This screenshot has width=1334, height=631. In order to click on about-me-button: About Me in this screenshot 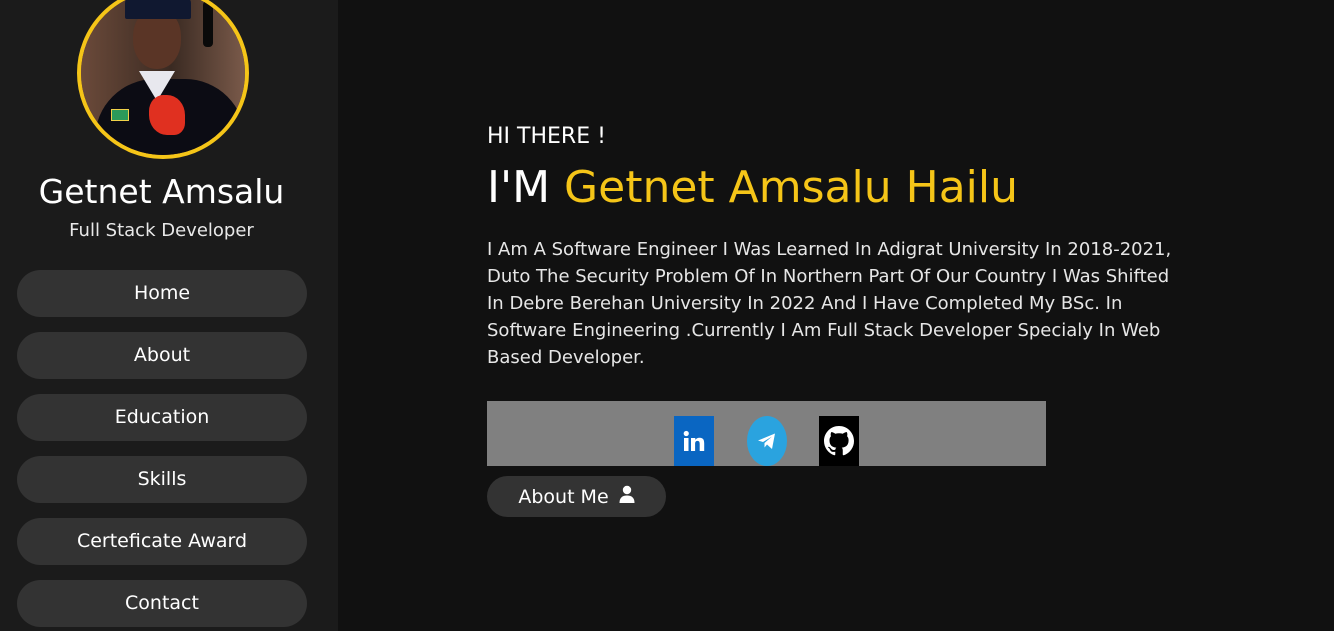, I will do `click(576, 496)`.